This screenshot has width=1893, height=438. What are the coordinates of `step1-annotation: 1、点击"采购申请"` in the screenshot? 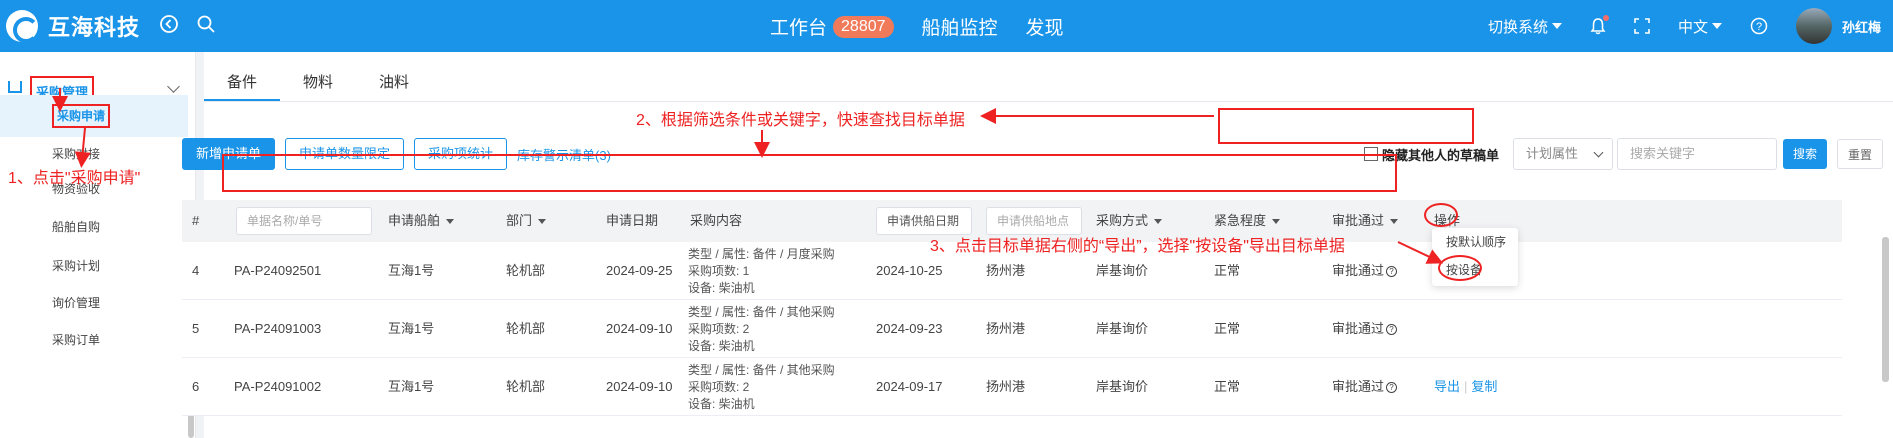 It's located at (74, 178).